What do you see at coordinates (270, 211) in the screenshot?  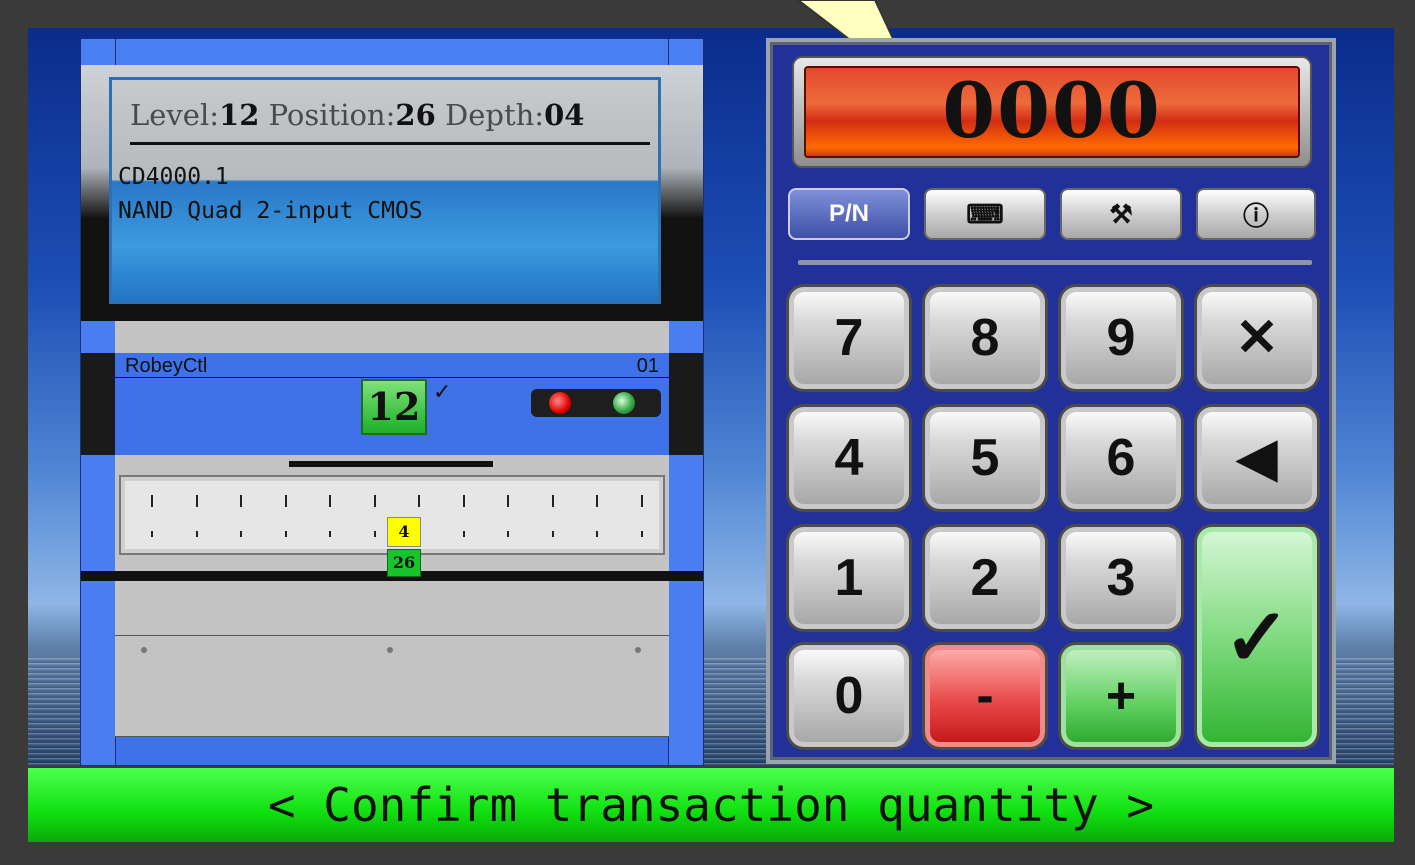 I see `part-description-text: NAND Quad 2-input CMOS` at bounding box center [270, 211].